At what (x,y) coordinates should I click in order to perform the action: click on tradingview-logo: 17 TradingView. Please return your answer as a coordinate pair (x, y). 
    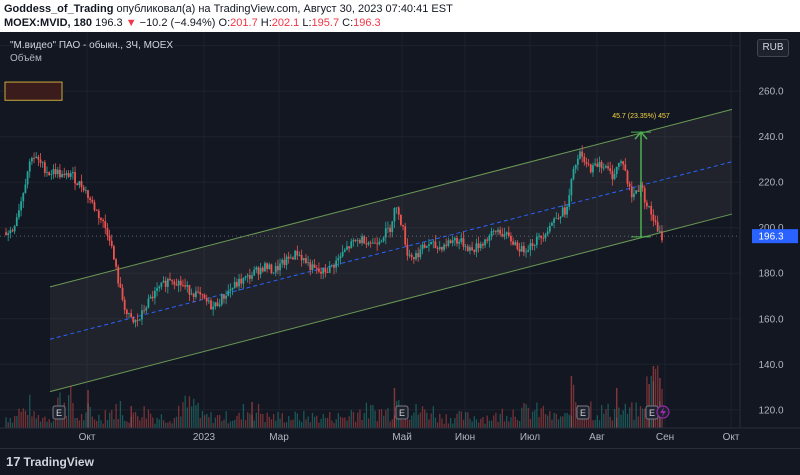
    Looking at the image, I should click on (50, 461).